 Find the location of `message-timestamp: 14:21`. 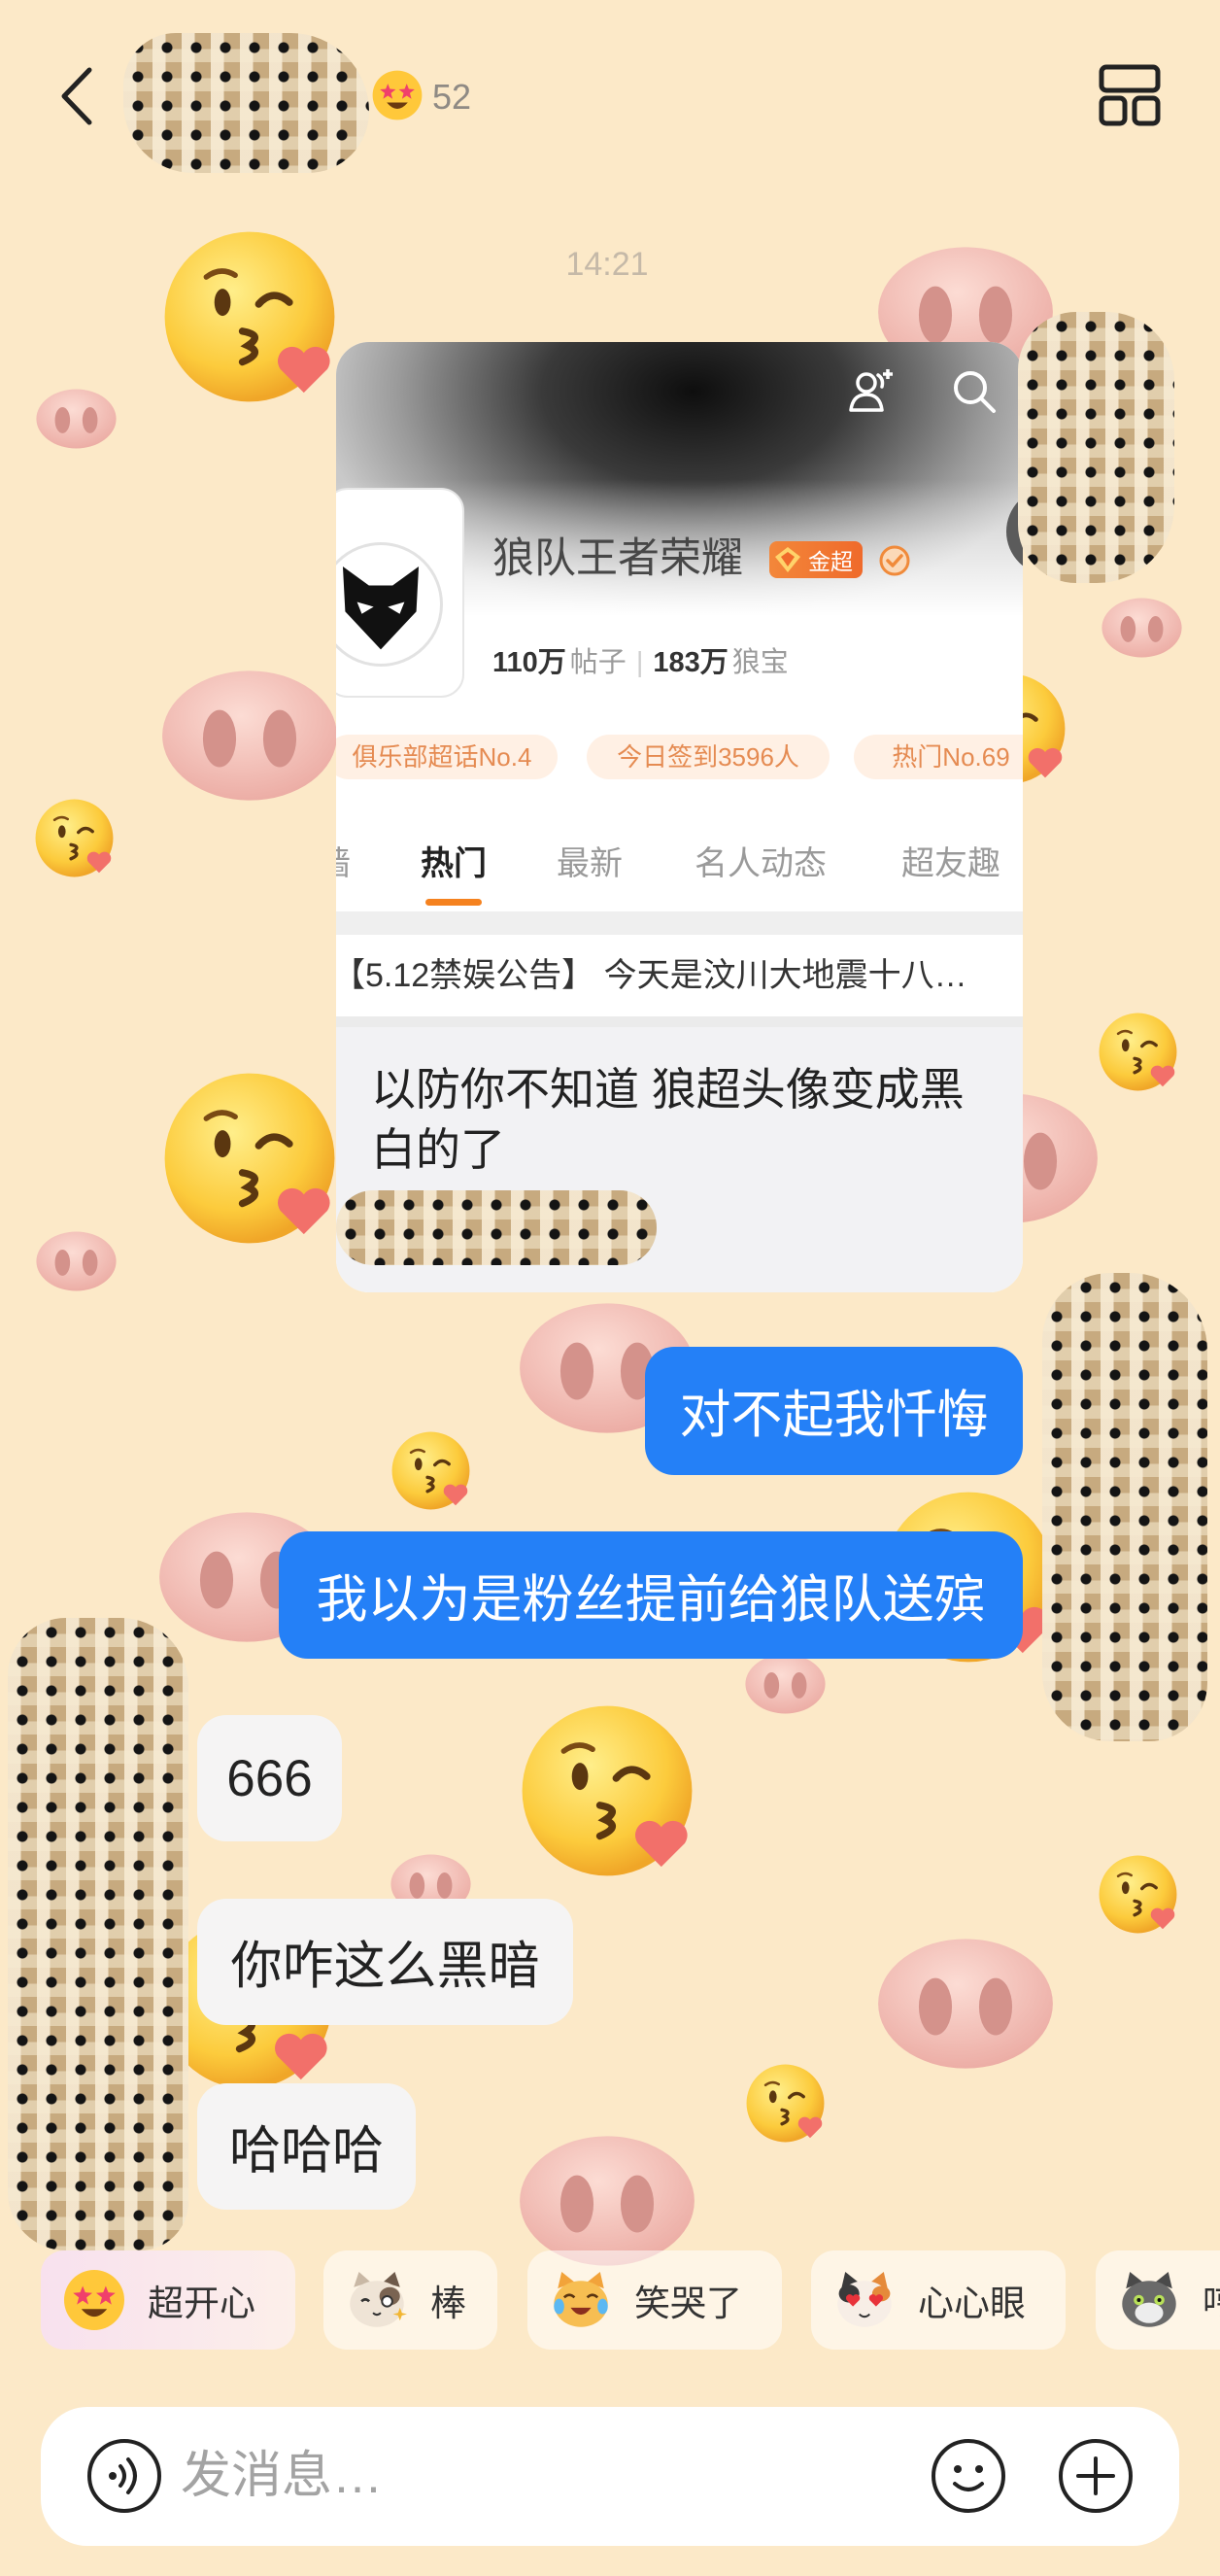

message-timestamp: 14:21 is located at coordinates (607, 264).